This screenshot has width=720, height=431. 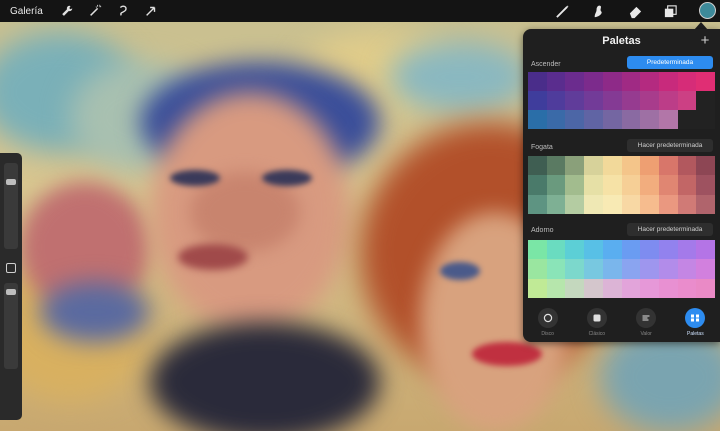 I want to click on brush-size-slider, so click(x=11, y=206).